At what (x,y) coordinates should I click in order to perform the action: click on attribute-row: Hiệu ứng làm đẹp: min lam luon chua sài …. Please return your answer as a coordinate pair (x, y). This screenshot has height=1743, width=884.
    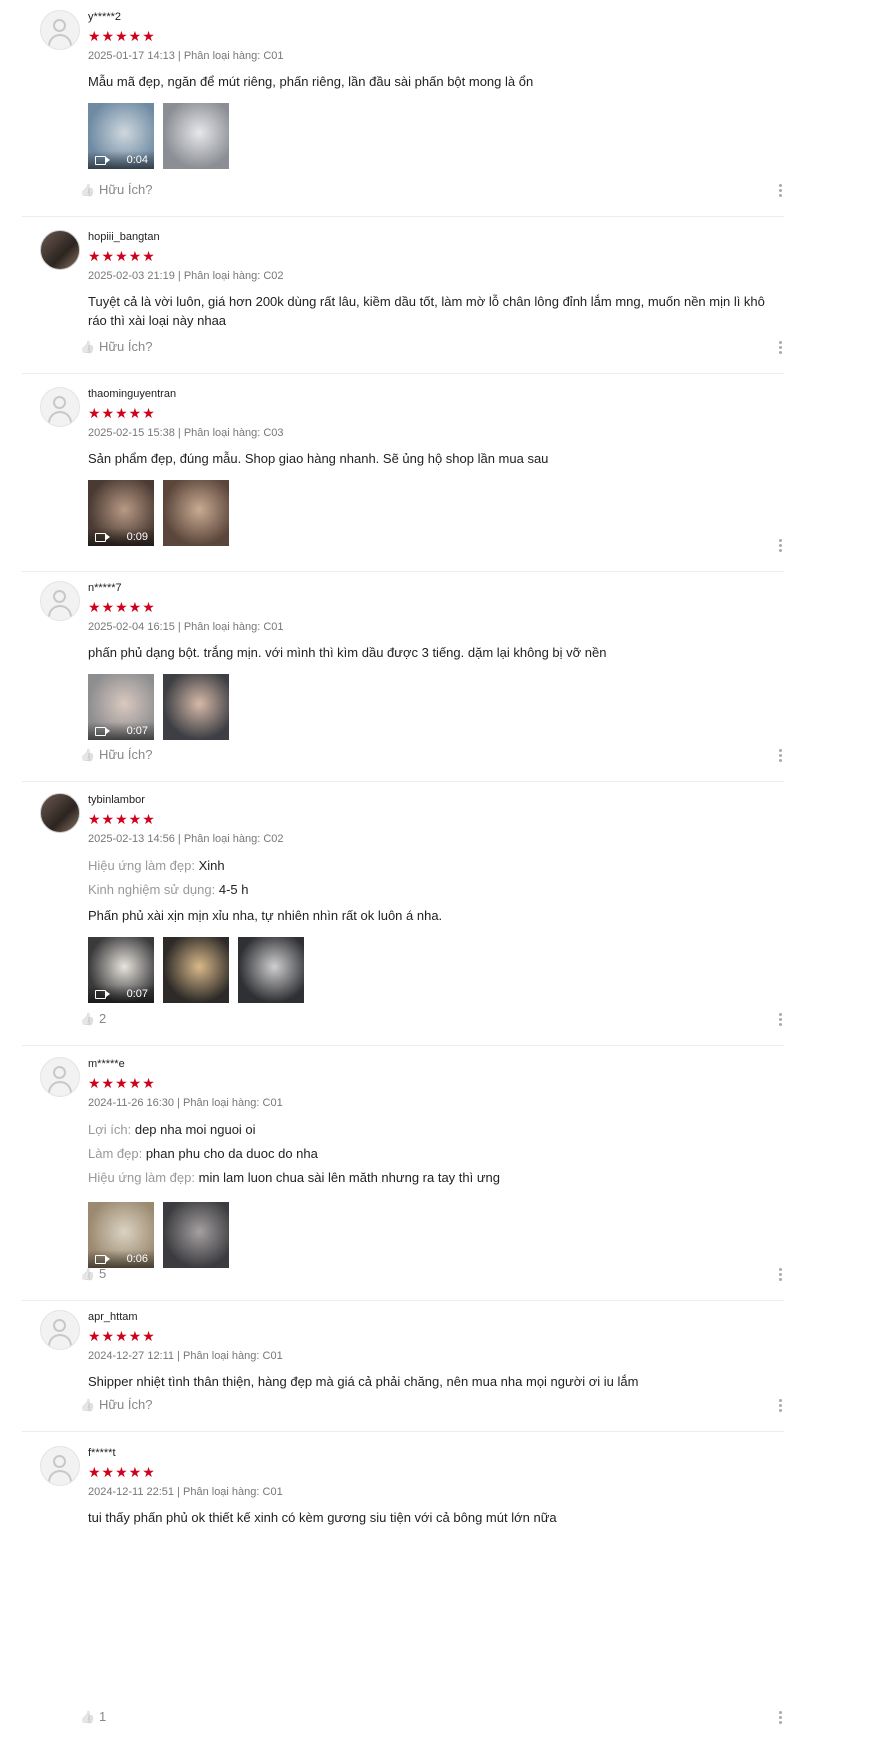
    Looking at the image, I should click on (436, 1178).